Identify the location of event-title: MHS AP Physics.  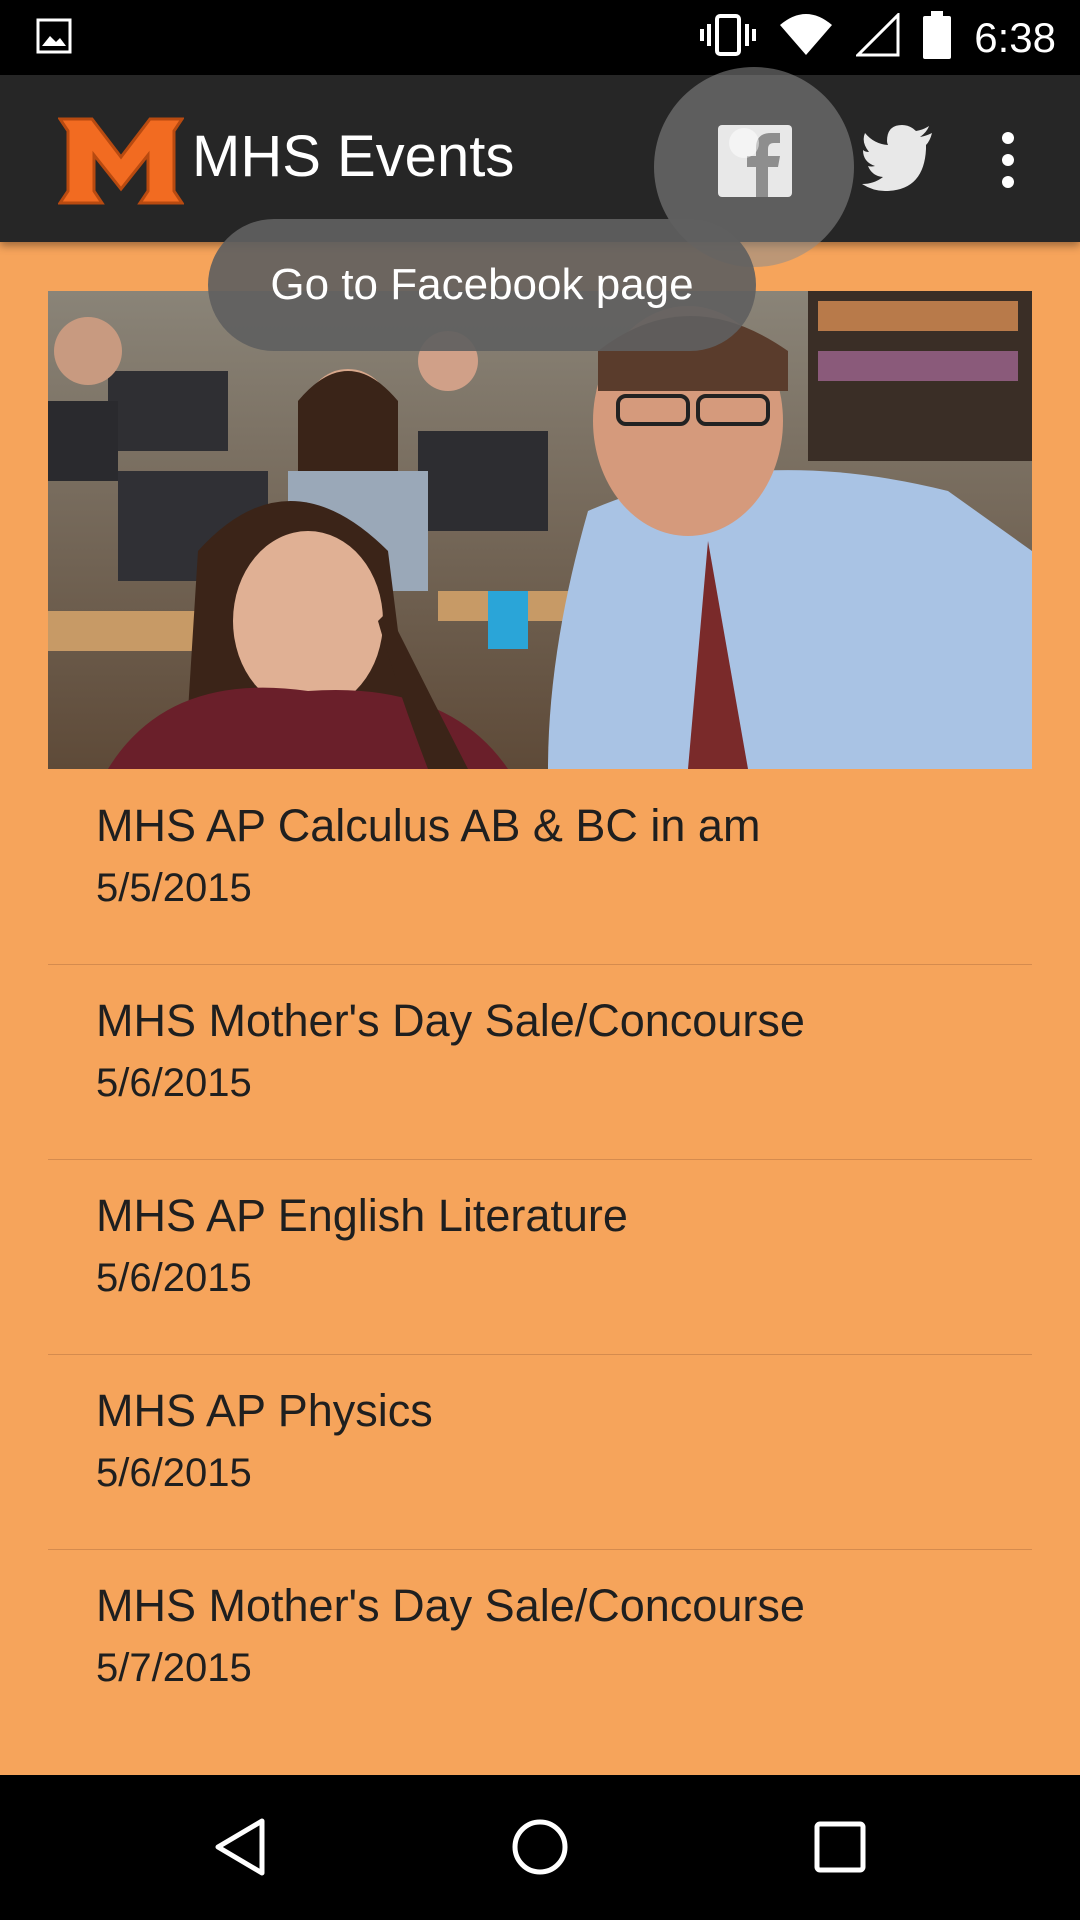
(264, 1410).